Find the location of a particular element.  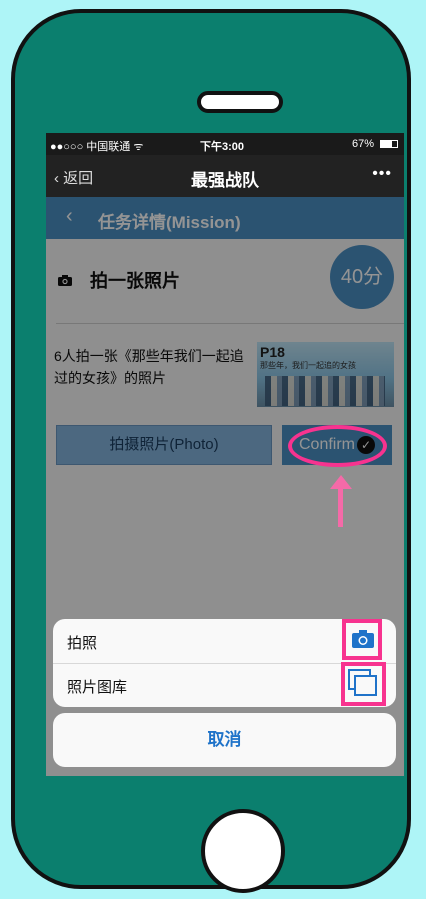

status-bar: ●●○○○ 中国联通 ᯤ 下午3:00 67% is located at coordinates (225, 144).